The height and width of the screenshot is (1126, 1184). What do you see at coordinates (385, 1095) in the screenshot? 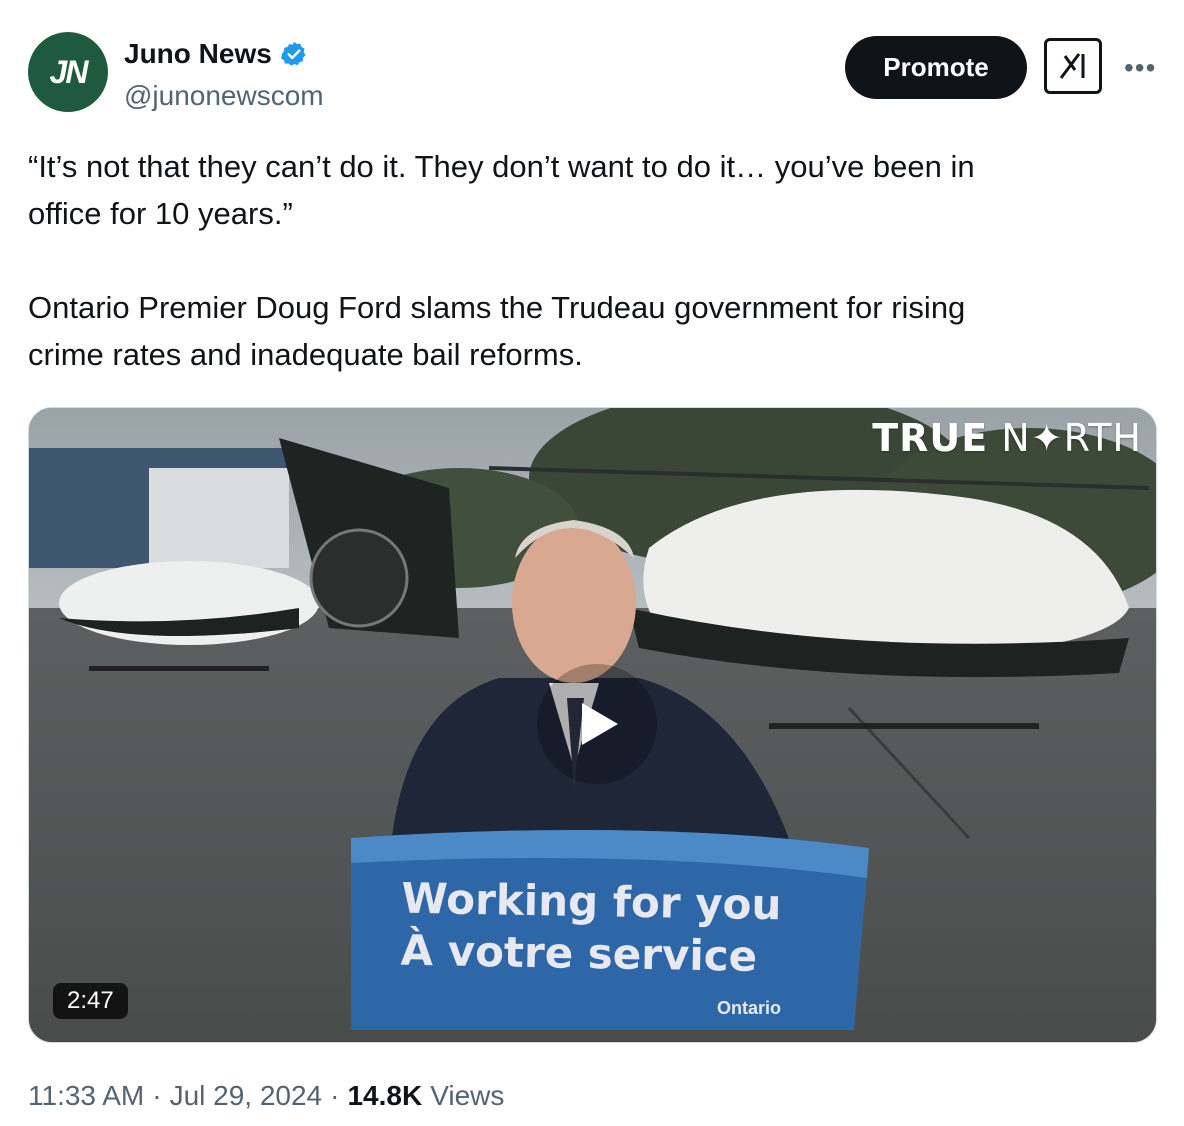
I see `views-count: 14.8K` at bounding box center [385, 1095].